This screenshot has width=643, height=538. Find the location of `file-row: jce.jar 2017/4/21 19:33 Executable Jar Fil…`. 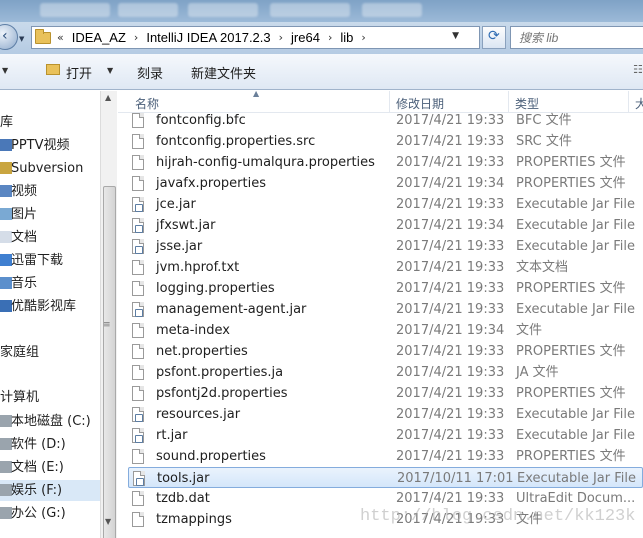

file-row: jce.jar 2017/4/21 19:33 Executable Jar Fil… is located at coordinates (385, 204).